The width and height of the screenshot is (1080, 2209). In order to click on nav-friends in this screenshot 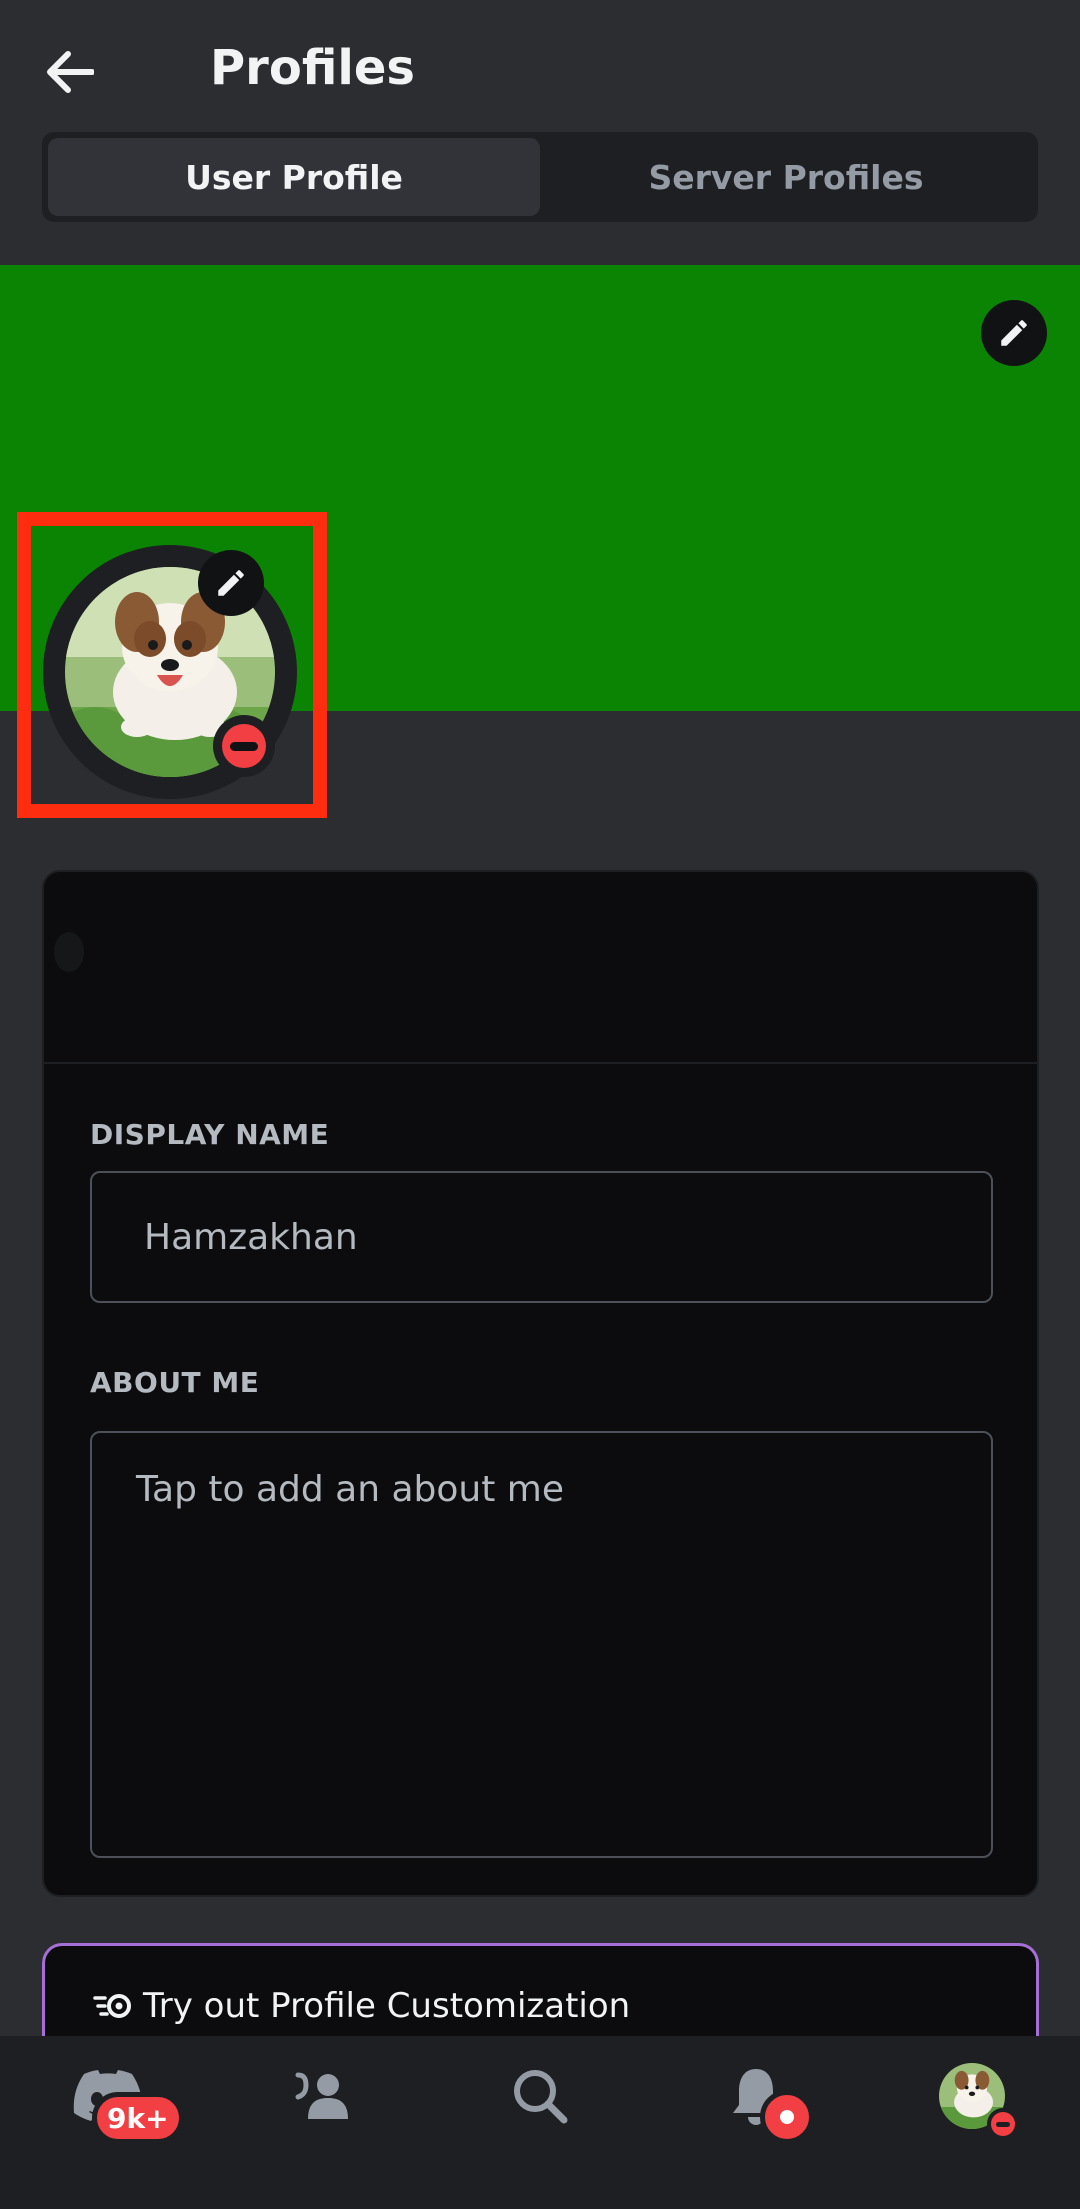, I will do `click(324, 2096)`.